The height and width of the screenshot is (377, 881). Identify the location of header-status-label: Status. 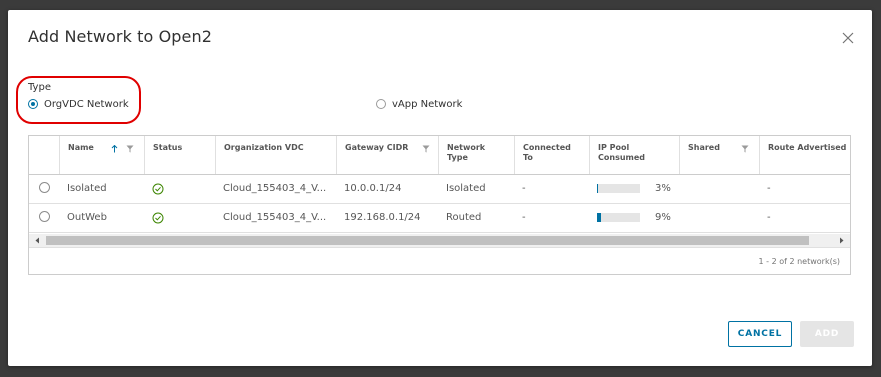
(168, 147).